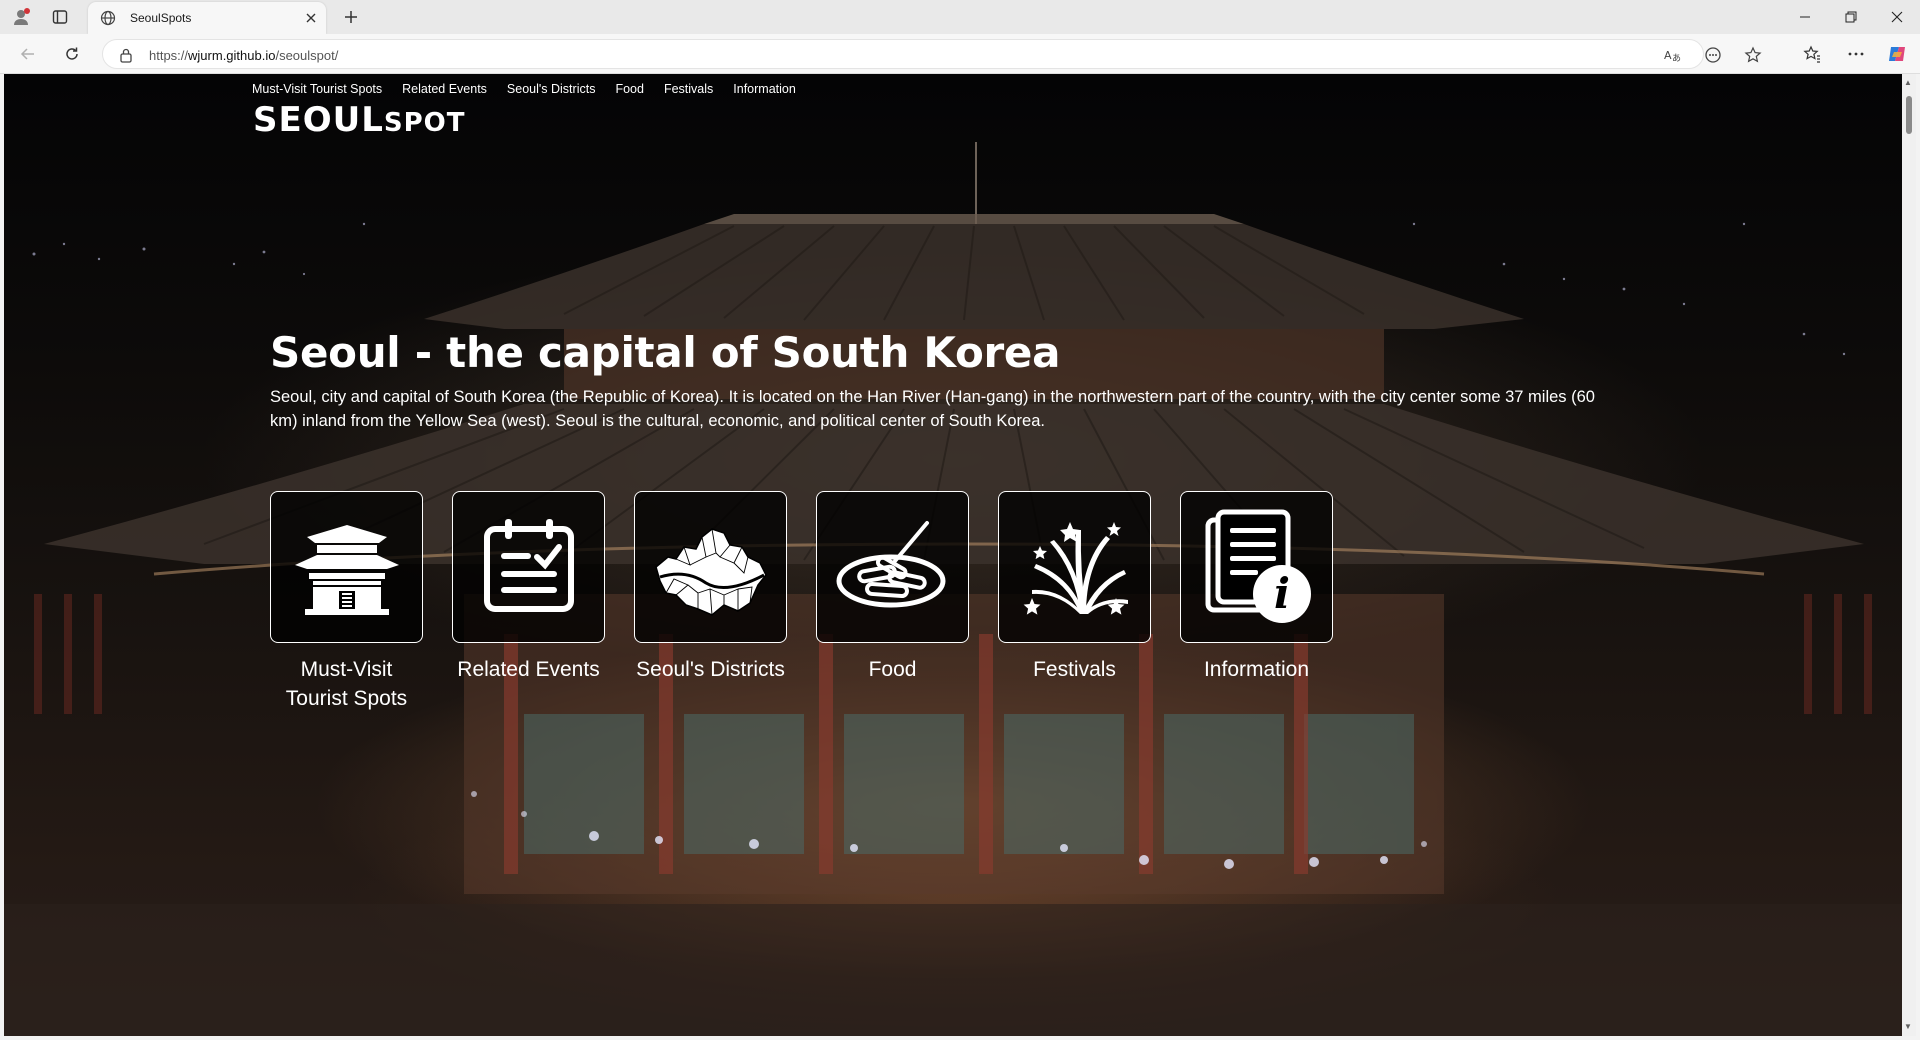 Image resolution: width=1920 pixels, height=1040 pixels. I want to click on card-label: Festivals, so click(1074, 669).